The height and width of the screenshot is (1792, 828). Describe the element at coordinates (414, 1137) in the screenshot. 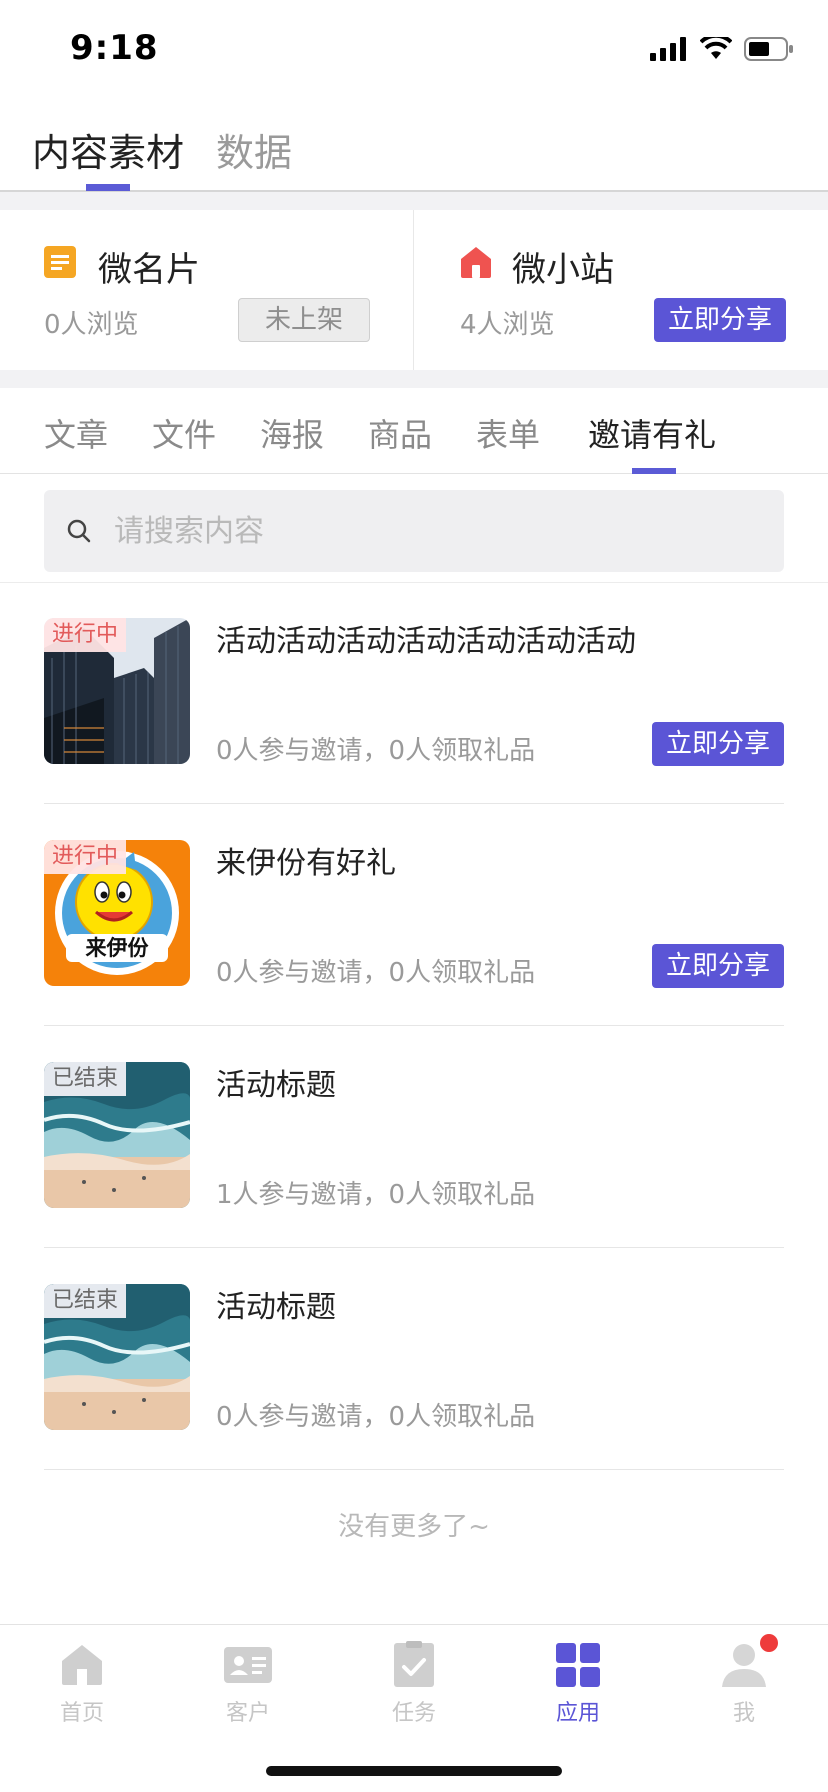

I see `list-item: 已结束 活动标题 1人参与邀请，0人领取礼品` at that location.